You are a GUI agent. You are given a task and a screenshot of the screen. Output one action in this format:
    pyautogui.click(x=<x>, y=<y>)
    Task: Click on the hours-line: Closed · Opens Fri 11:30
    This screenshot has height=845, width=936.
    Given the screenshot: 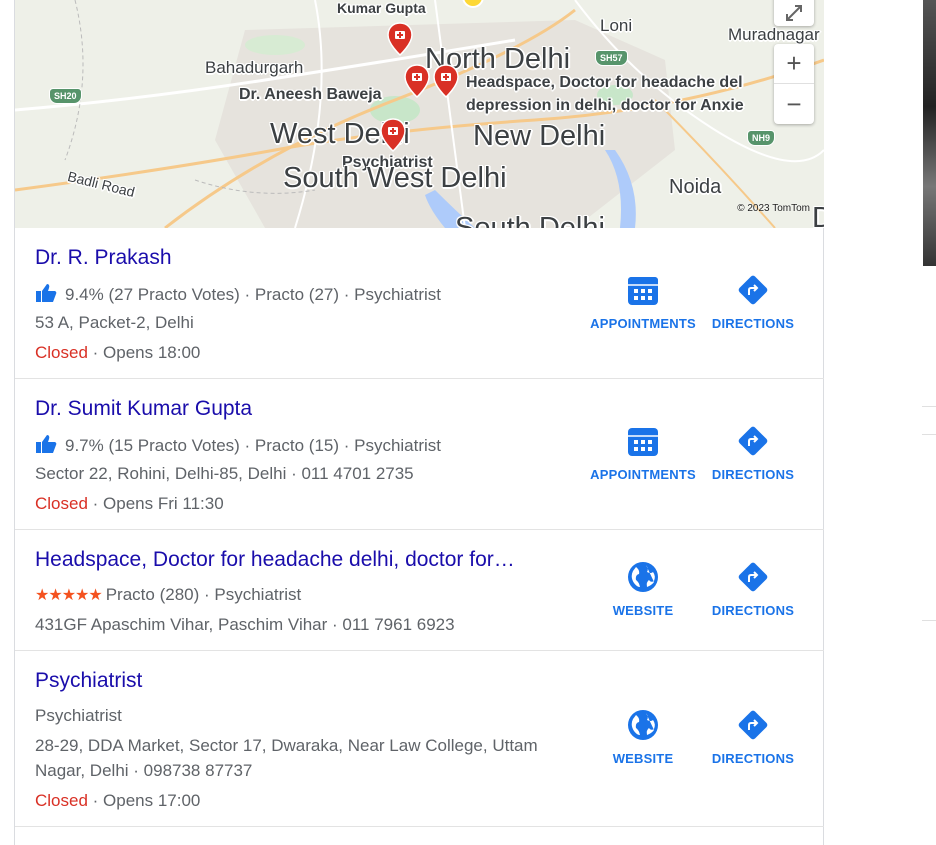 What is the action you would take?
    pyautogui.click(x=129, y=504)
    